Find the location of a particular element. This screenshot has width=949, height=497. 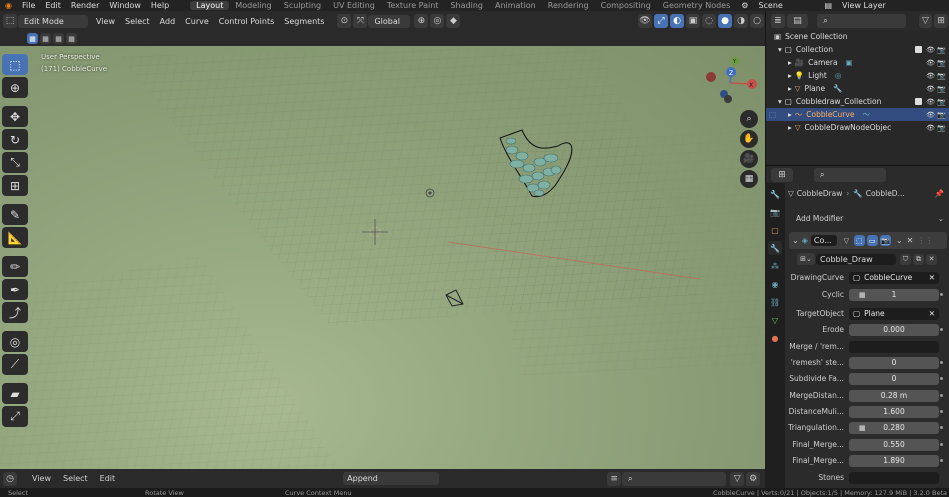

targetobject-field: ▢ Plane ✕ is located at coordinates (894, 313).